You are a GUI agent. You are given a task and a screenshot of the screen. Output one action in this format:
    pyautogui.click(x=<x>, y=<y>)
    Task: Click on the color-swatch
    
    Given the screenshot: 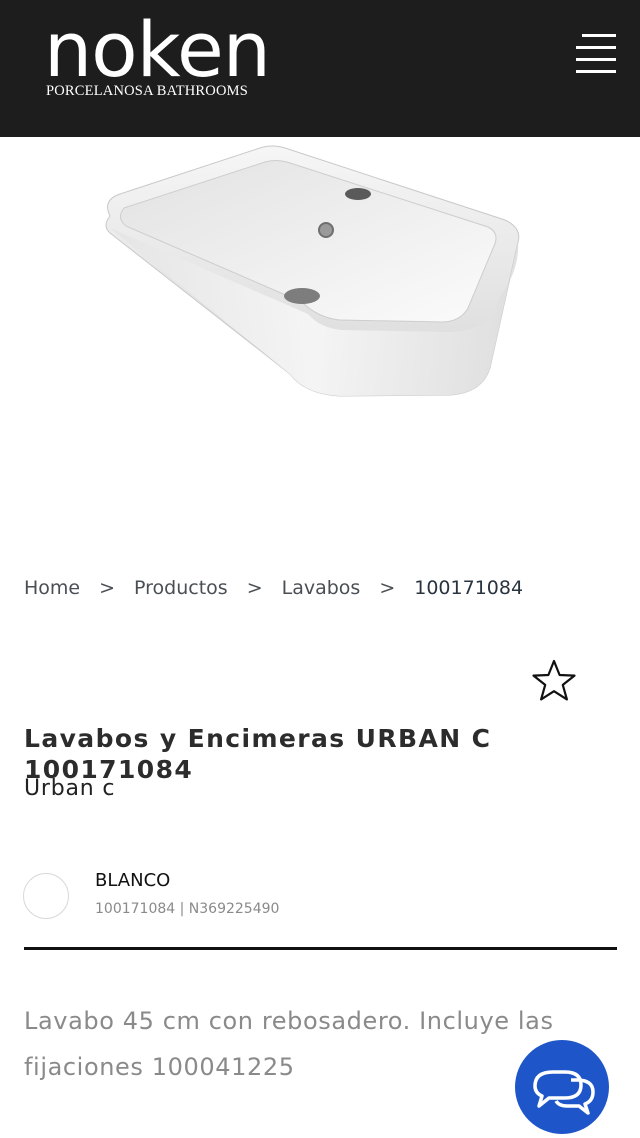 What is the action you would take?
    pyautogui.click(x=46, y=896)
    